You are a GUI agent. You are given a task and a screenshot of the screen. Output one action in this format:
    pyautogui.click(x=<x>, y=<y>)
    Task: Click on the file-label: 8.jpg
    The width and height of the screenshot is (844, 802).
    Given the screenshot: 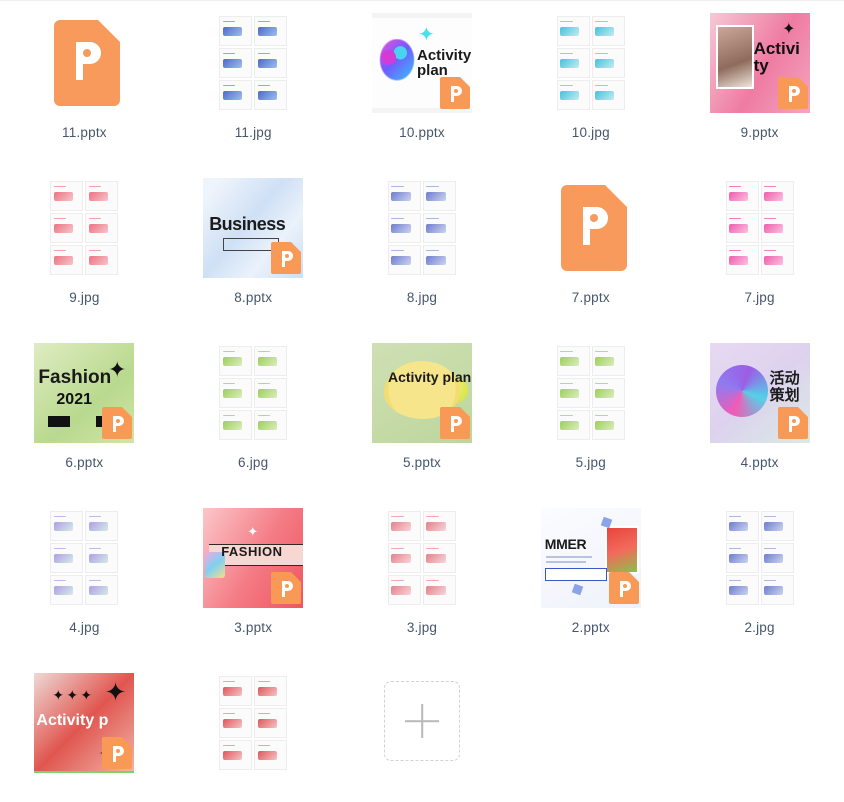 What is the action you would take?
    pyautogui.click(x=422, y=297)
    